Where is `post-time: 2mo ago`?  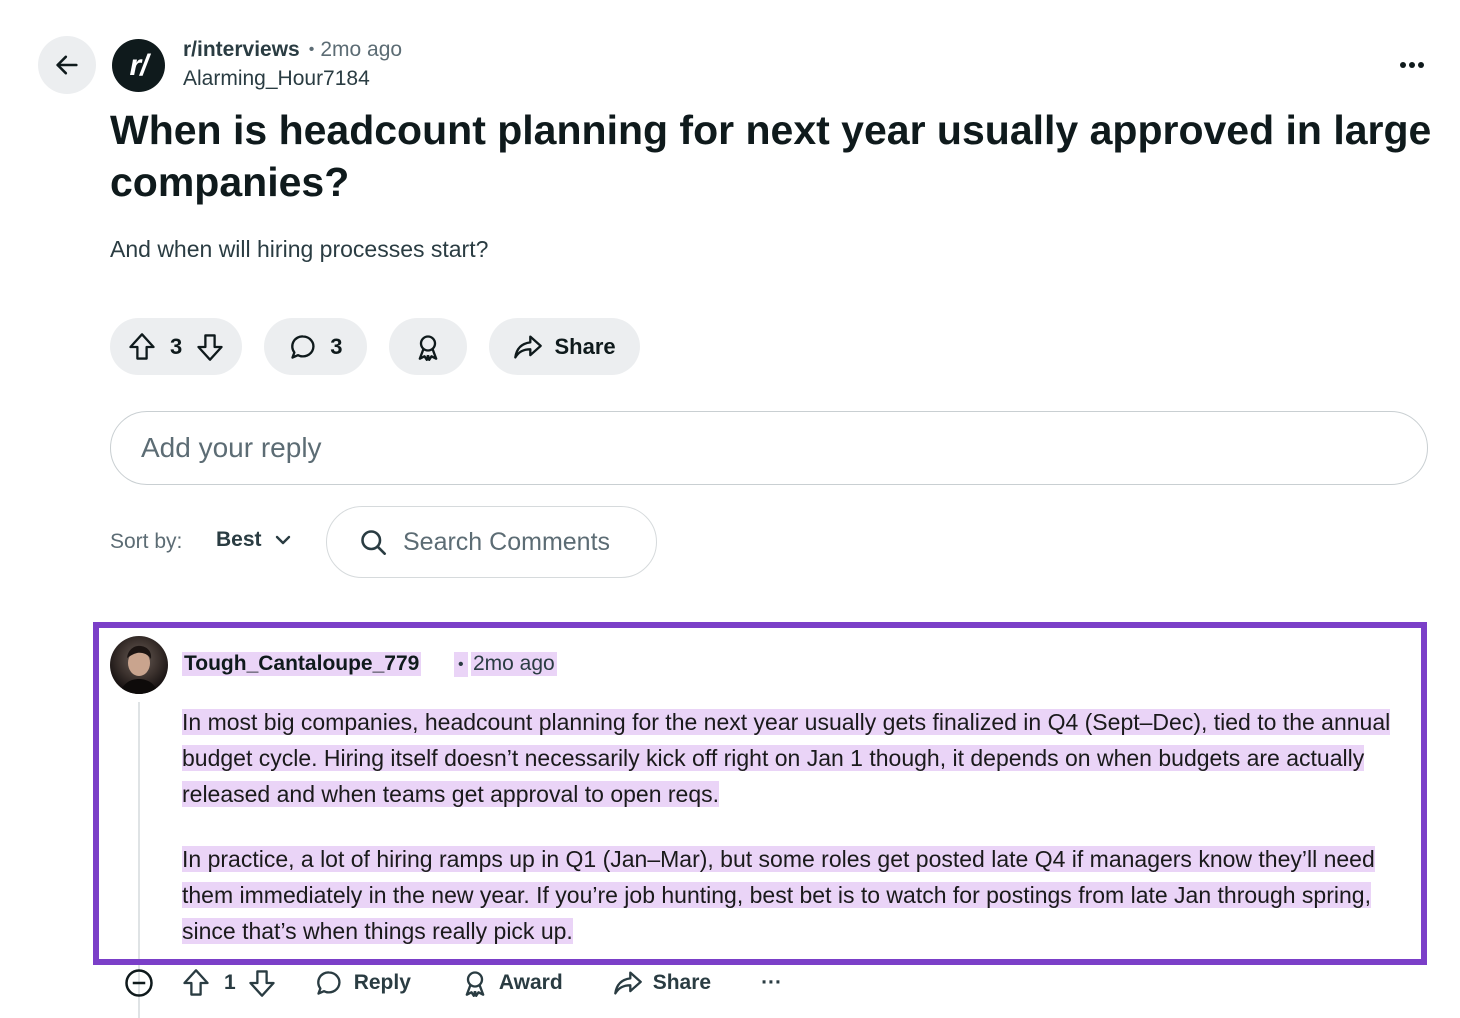
post-time: 2mo ago is located at coordinates (361, 49).